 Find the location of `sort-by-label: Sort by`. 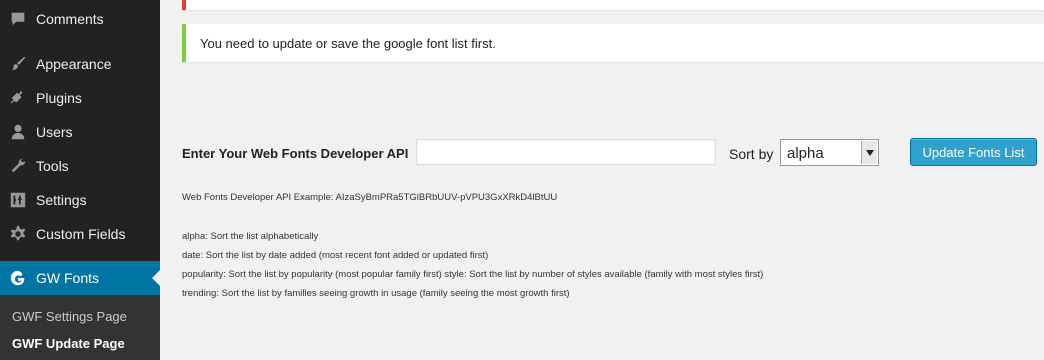

sort-by-label: Sort by is located at coordinates (751, 154).